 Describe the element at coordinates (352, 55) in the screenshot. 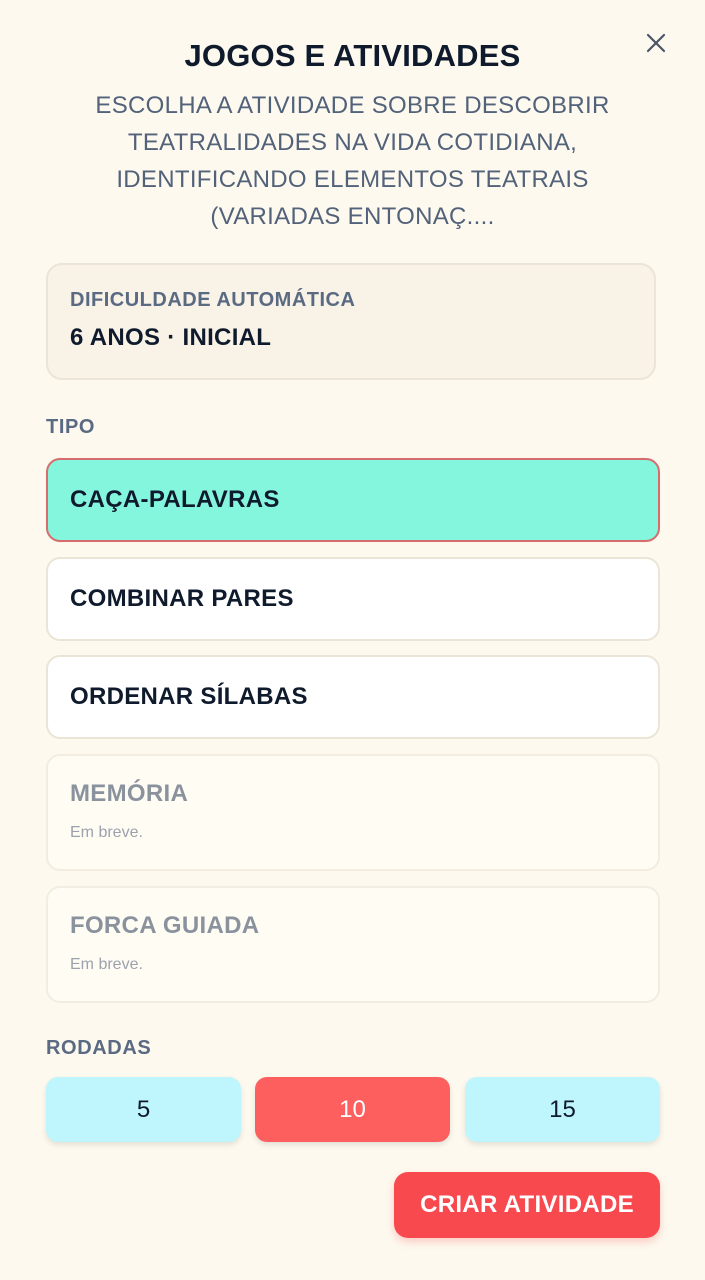

I see `dialog-title: JOGOS E ATIVIDADES` at that location.